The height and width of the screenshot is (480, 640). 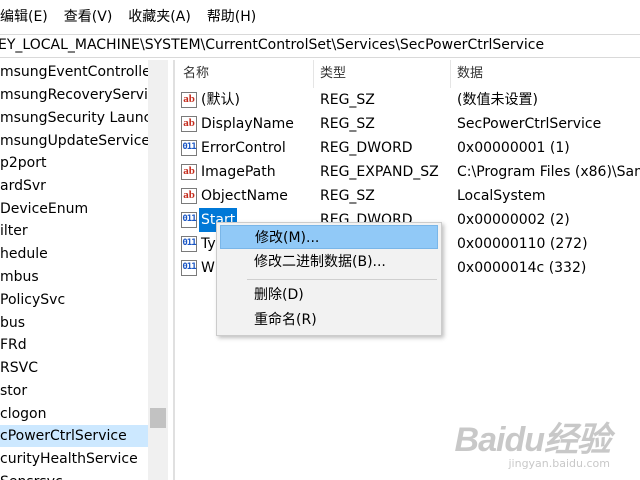 What do you see at coordinates (69, 459) in the screenshot?
I see `tree-item: curityHealthService` at bounding box center [69, 459].